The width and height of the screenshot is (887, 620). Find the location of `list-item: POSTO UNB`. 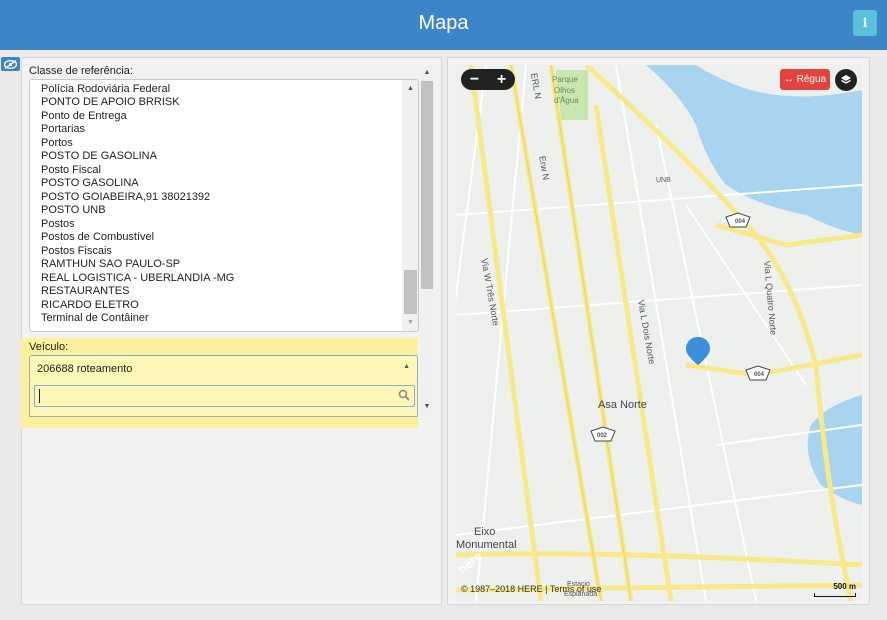

list-item: POSTO UNB is located at coordinates (137, 211).